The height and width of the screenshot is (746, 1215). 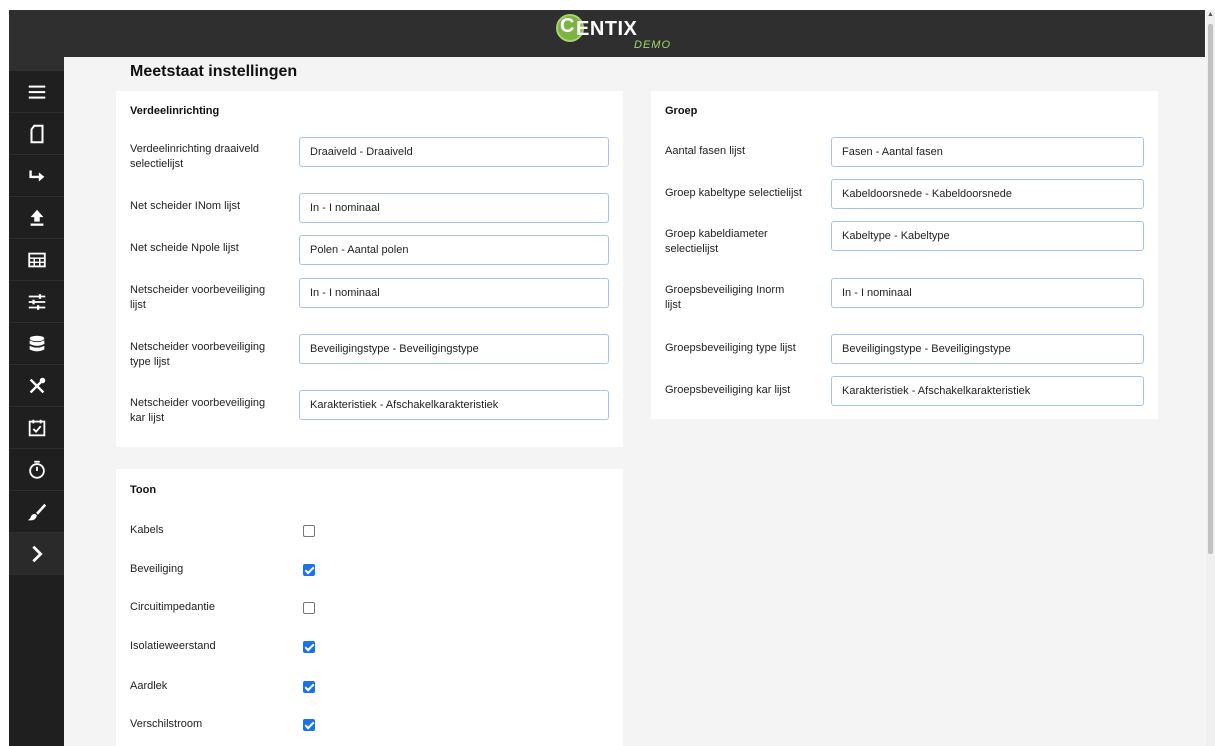 I want to click on sidebar-item-brush, so click(x=36, y=512).